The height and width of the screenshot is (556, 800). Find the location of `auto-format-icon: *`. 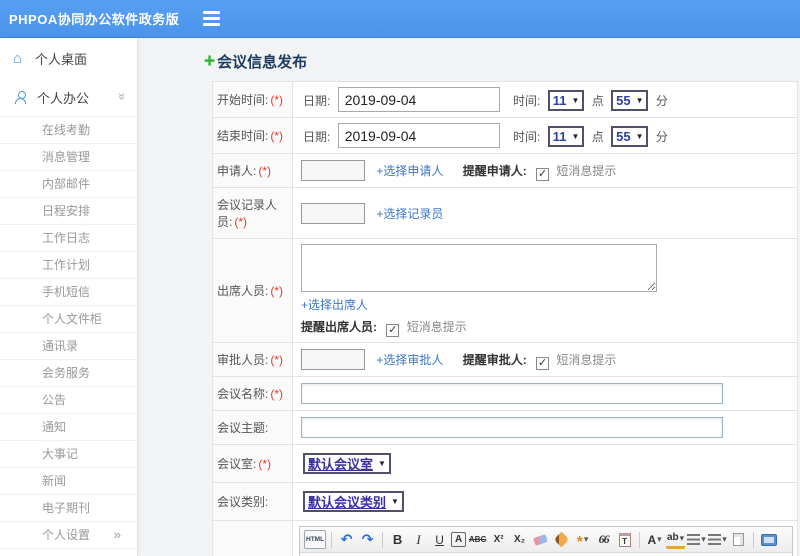

auto-format-icon: * is located at coordinates (582, 540).